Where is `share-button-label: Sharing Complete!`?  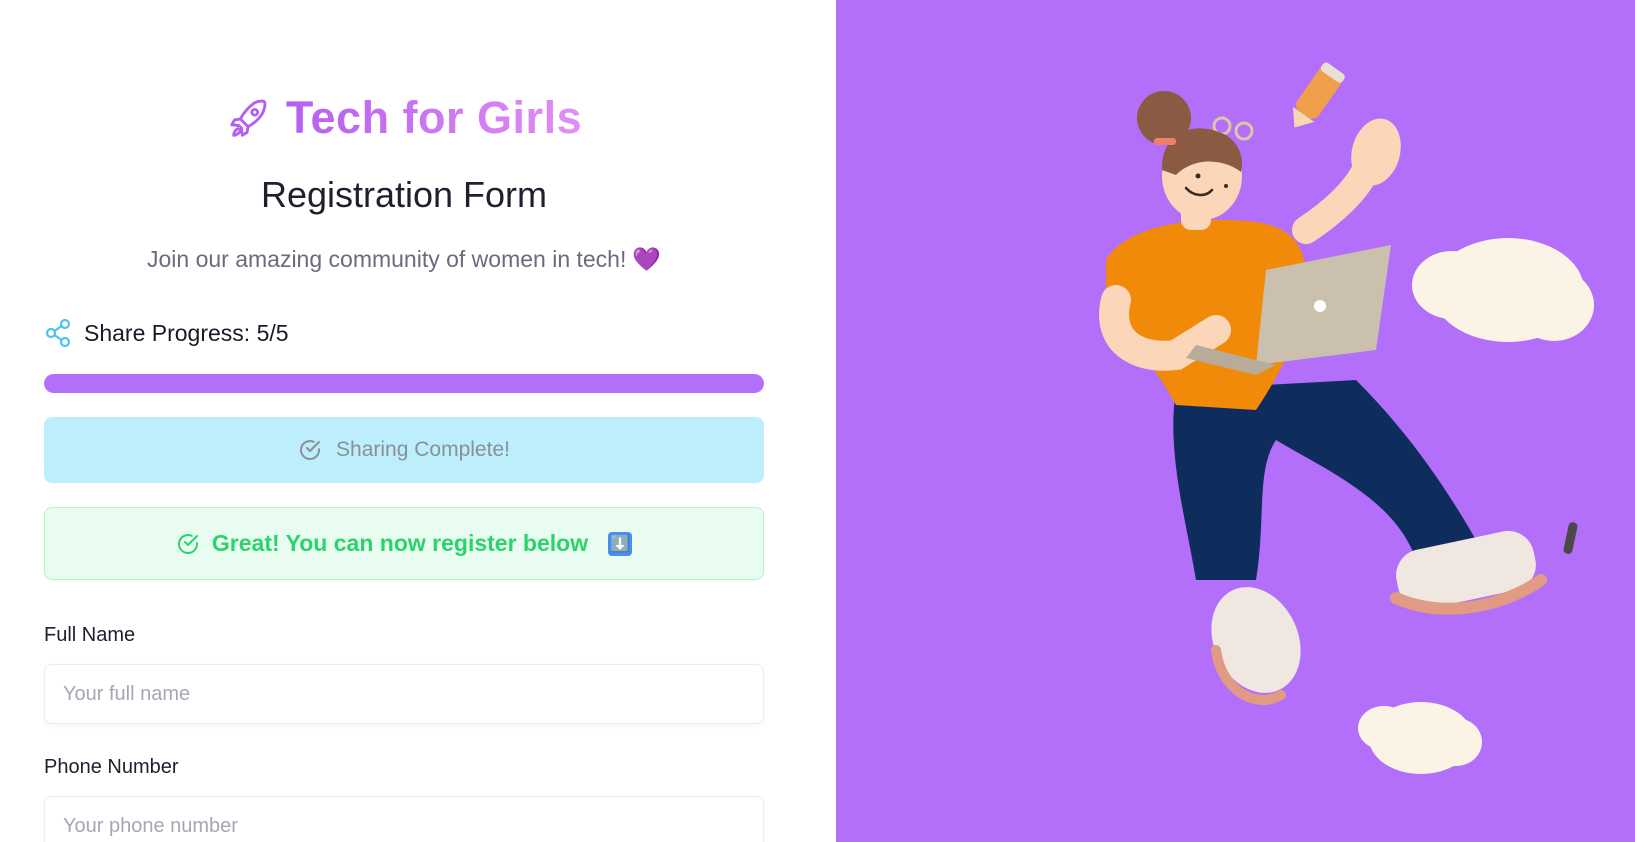
share-button-label: Sharing Complete! is located at coordinates (423, 449).